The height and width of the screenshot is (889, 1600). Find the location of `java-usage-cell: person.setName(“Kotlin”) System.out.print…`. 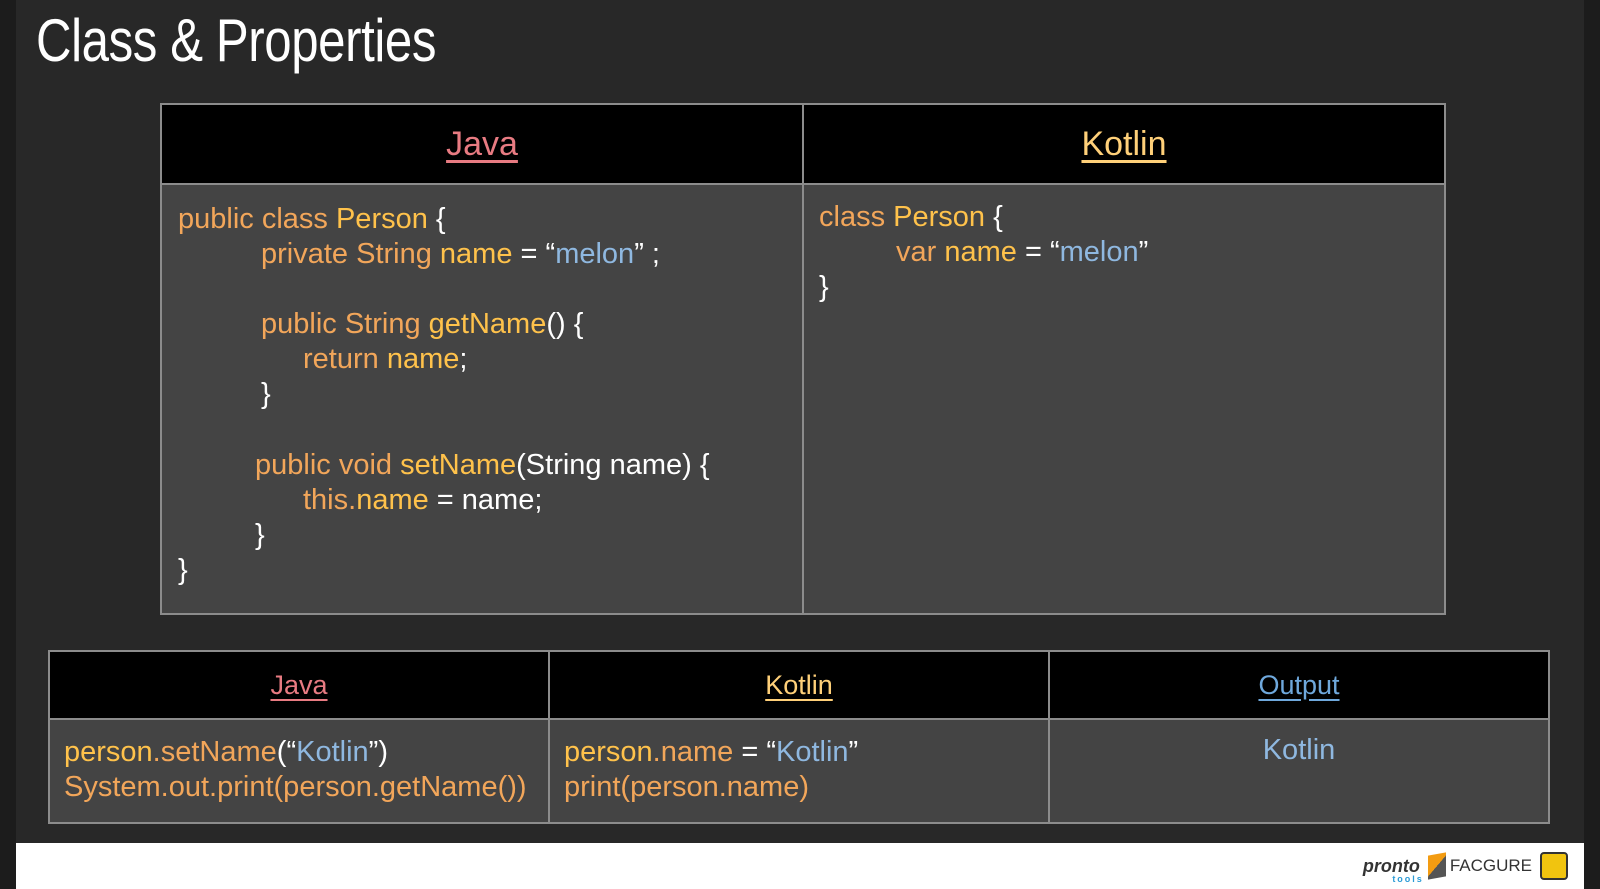

java-usage-cell: person.setName(“Kotlin”) System.out.print… is located at coordinates (299, 771).